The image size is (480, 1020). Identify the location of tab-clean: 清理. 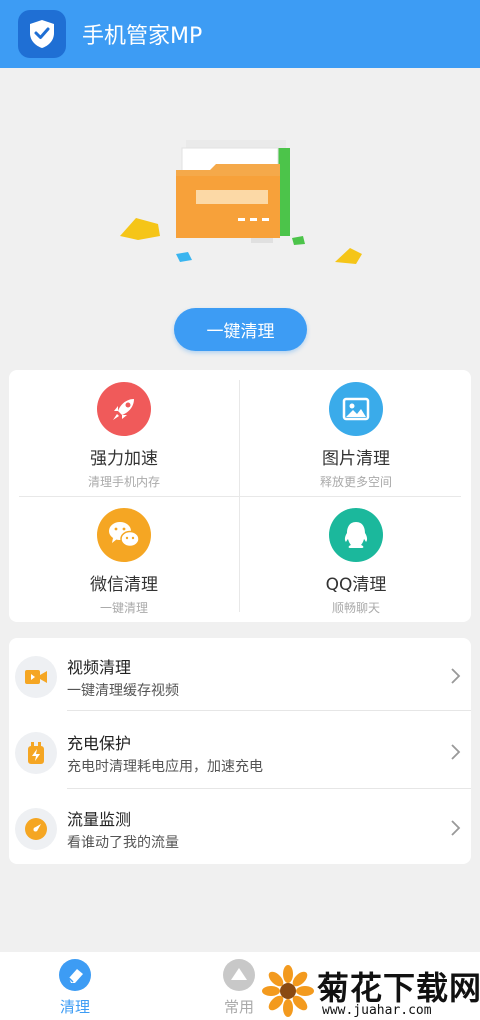
(75, 987).